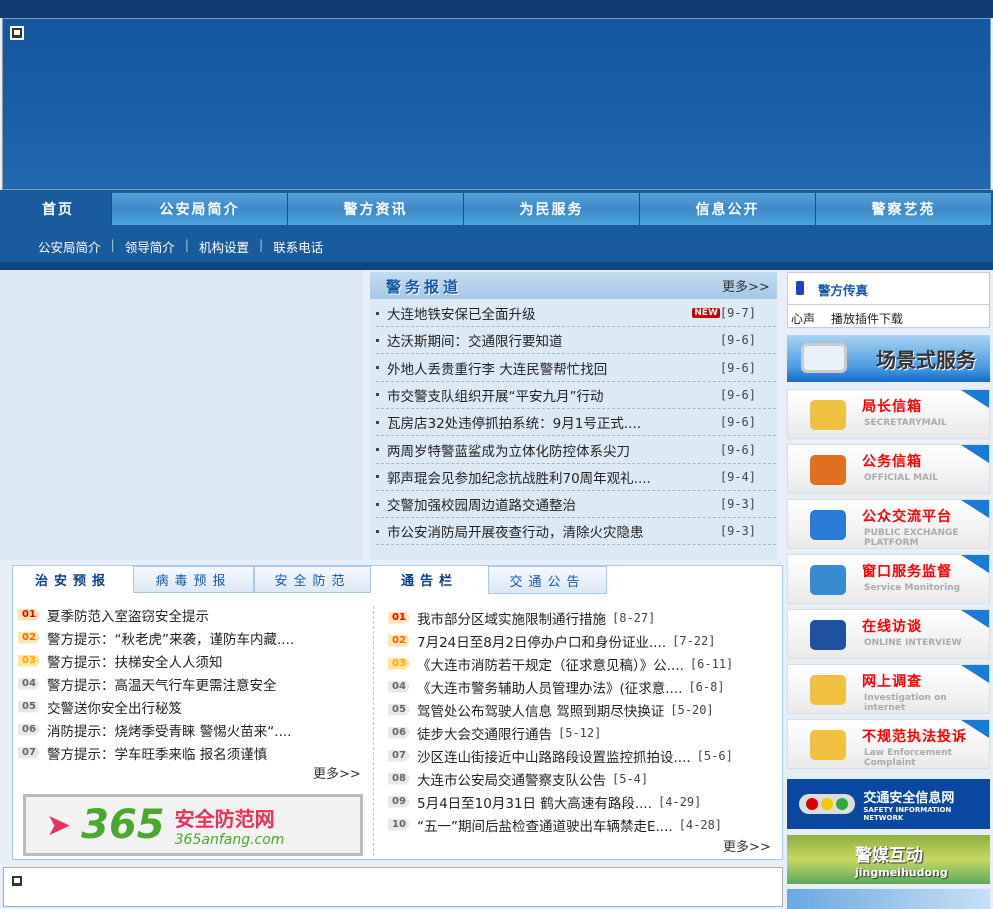 The height and width of the screenshot is (909, 993). I want to click on tab-virus-forecast: 病毒预报, so click(193, 579).